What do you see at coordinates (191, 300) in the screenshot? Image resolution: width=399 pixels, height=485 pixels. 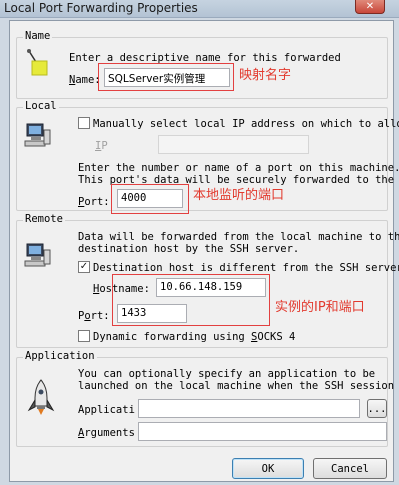 I see `remote-highlight-box` at bounding box center [191, 300].